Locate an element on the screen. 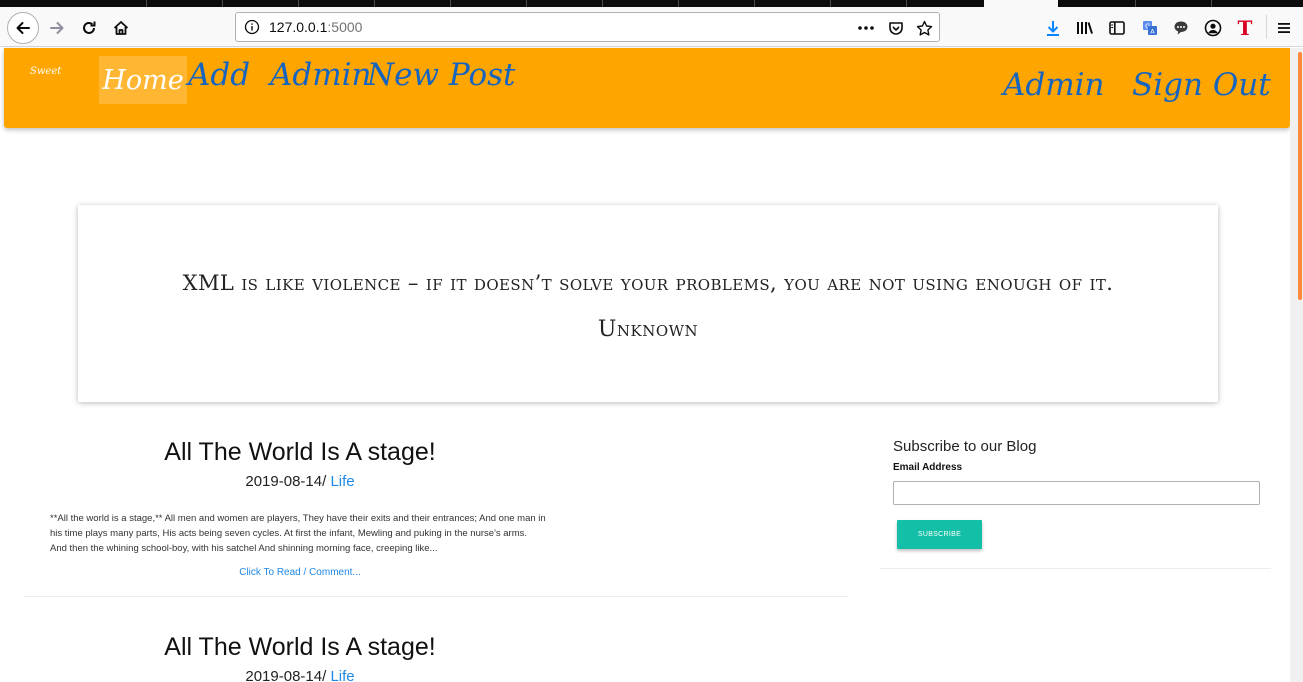  nav-home: Home is located at coordinates (143, 80).